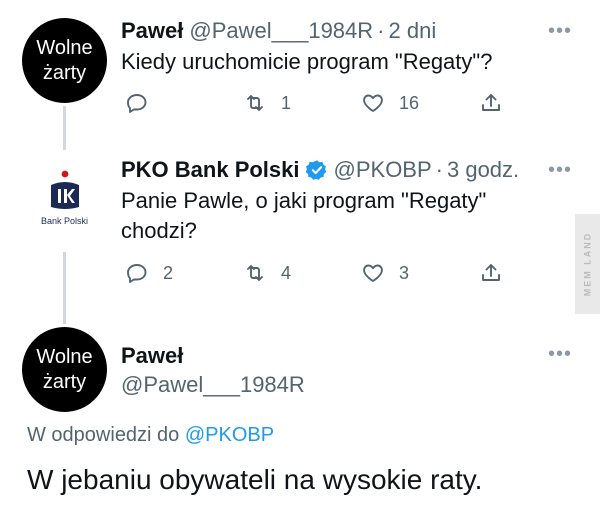 This screenshot has width=600, height=531. Describe the element at coordinates (64, 220) in the screenshot. I see `avatar-caption: Bank Polski` at that location.